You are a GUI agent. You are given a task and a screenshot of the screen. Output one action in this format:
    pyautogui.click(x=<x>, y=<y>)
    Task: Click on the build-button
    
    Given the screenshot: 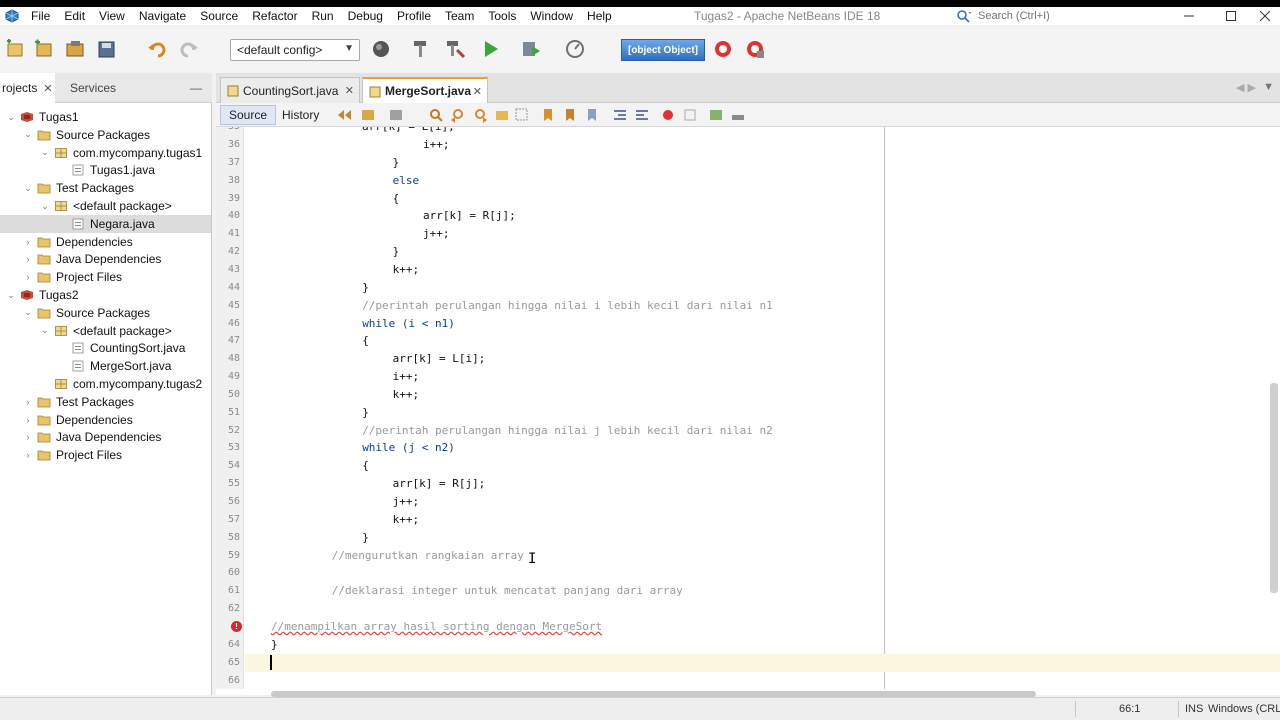 What is the action you would take?
    pyautogui.click(x=421, y=49)
    